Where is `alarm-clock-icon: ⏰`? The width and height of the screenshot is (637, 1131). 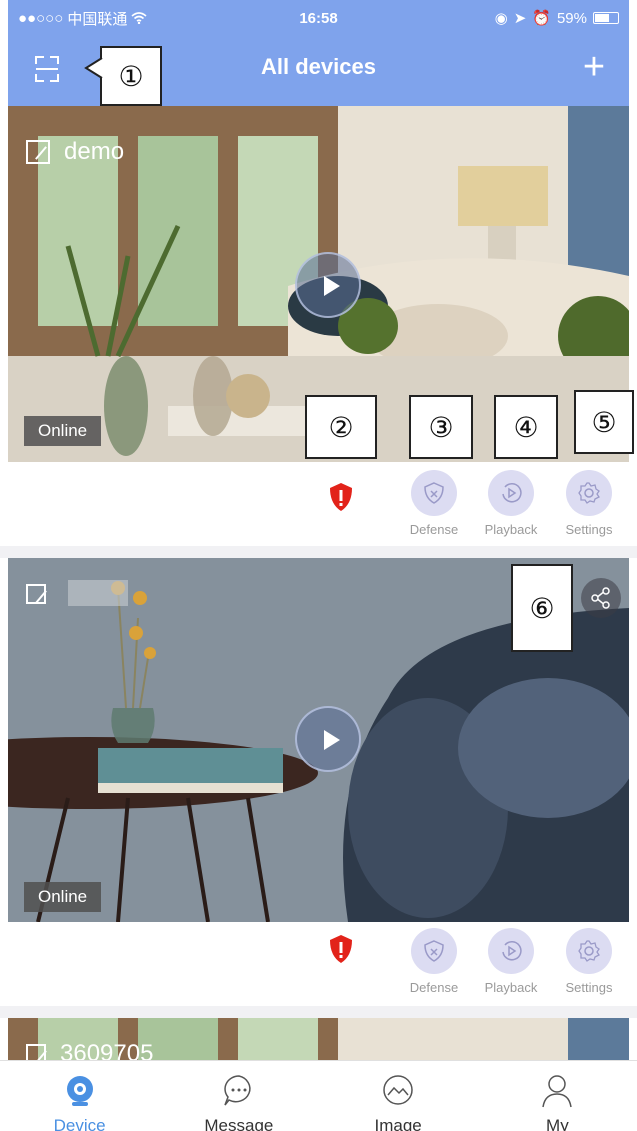 alarm-clock-icon: ⏰ is located at coordinates (541, 18).